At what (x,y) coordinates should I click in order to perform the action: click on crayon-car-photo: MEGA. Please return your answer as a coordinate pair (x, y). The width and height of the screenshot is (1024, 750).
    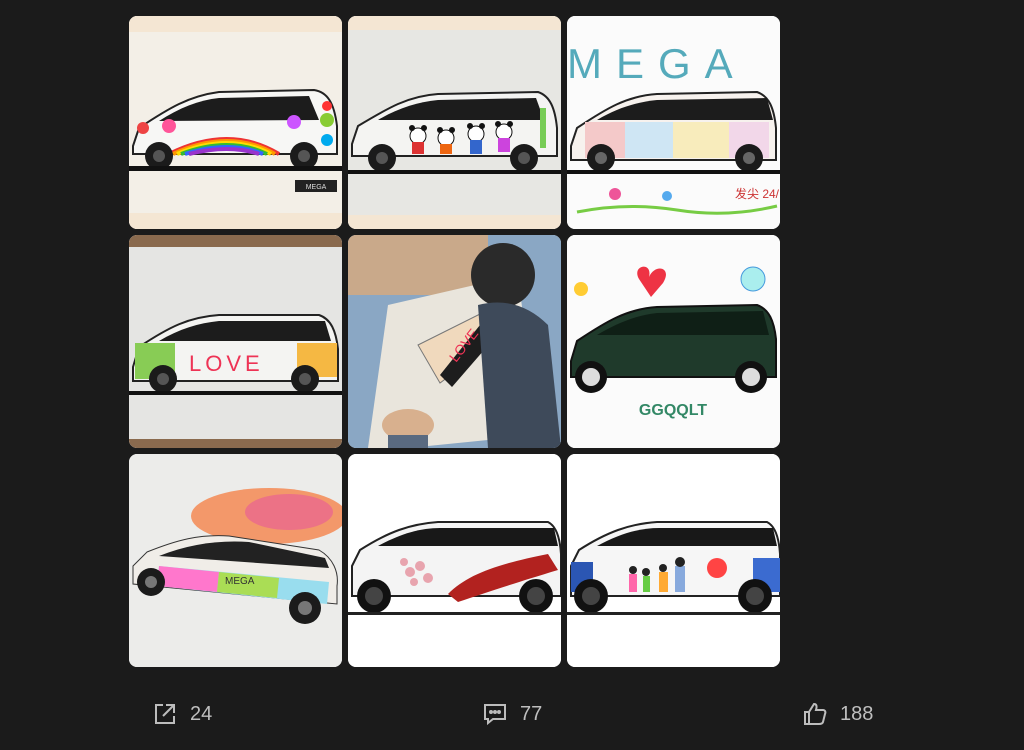
    Looking at the image, I should click on (235, 560).